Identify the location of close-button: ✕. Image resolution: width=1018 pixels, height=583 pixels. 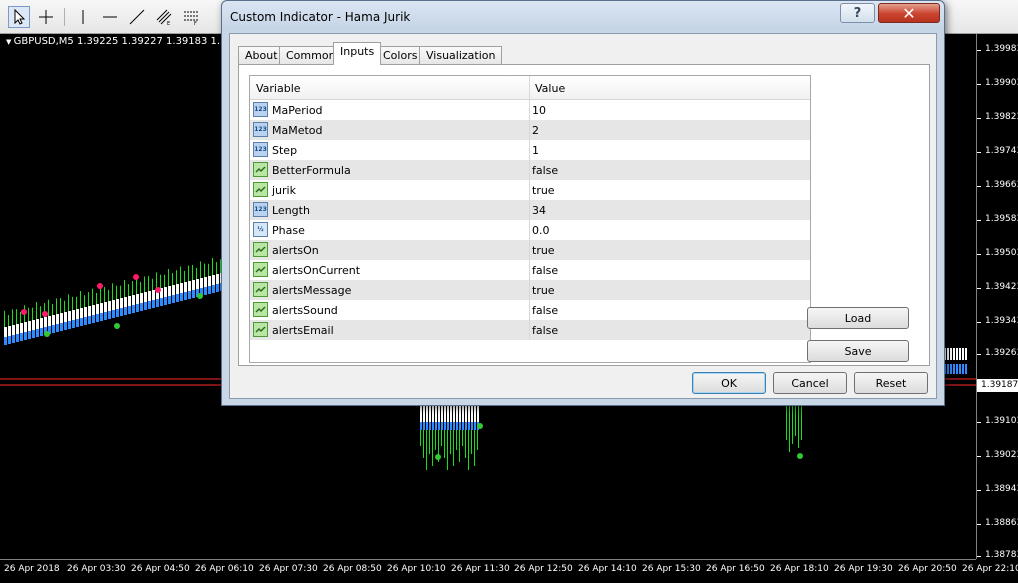
(909, 13).